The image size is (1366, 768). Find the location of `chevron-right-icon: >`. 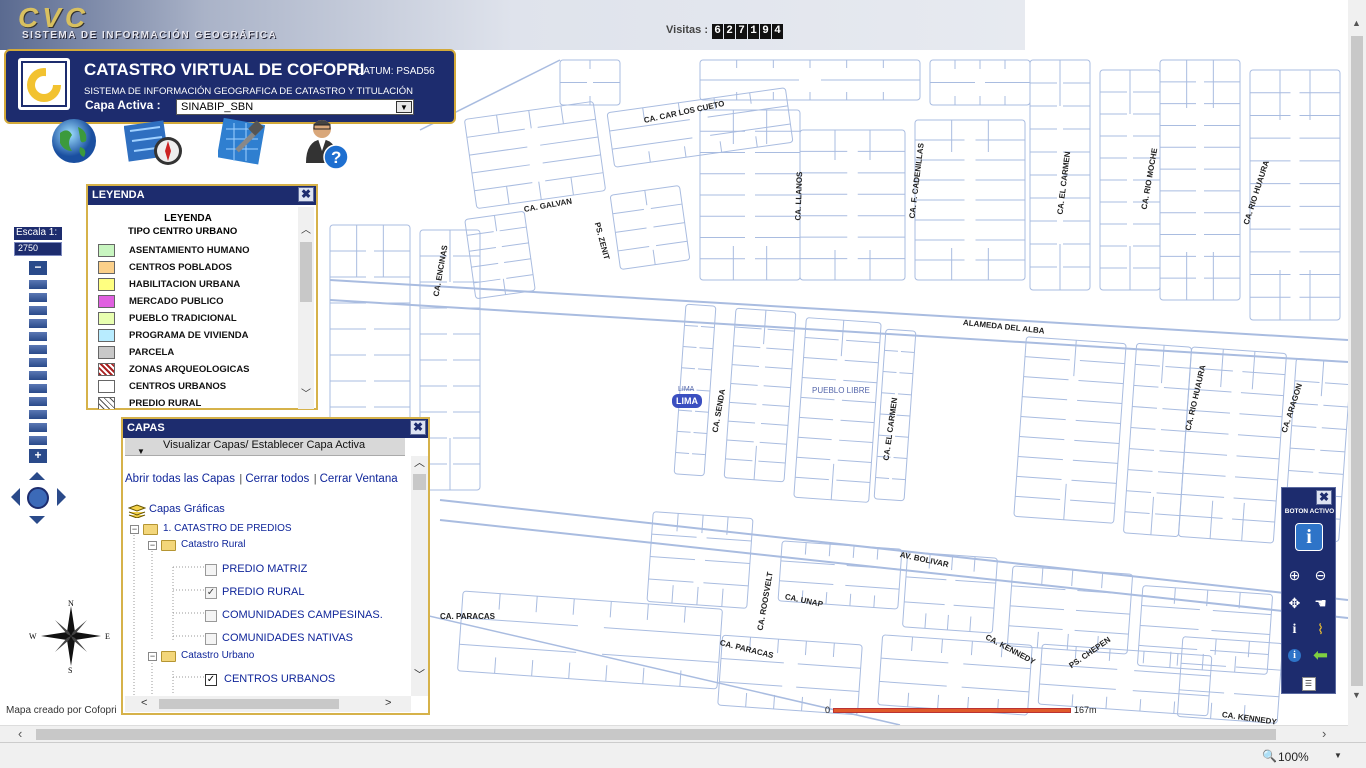

chevron-right-icon: > is located at coordinates (388, 703).